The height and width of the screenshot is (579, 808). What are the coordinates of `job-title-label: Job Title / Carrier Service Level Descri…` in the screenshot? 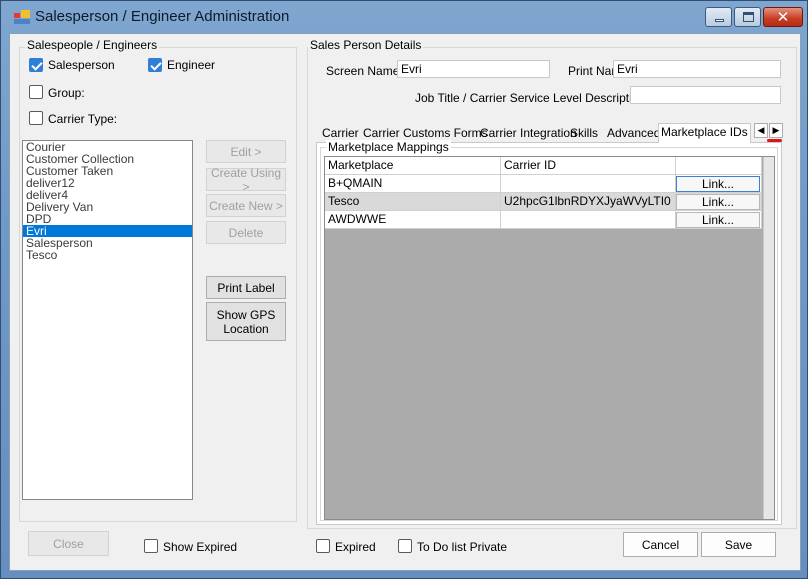 It's located at (532, 98).